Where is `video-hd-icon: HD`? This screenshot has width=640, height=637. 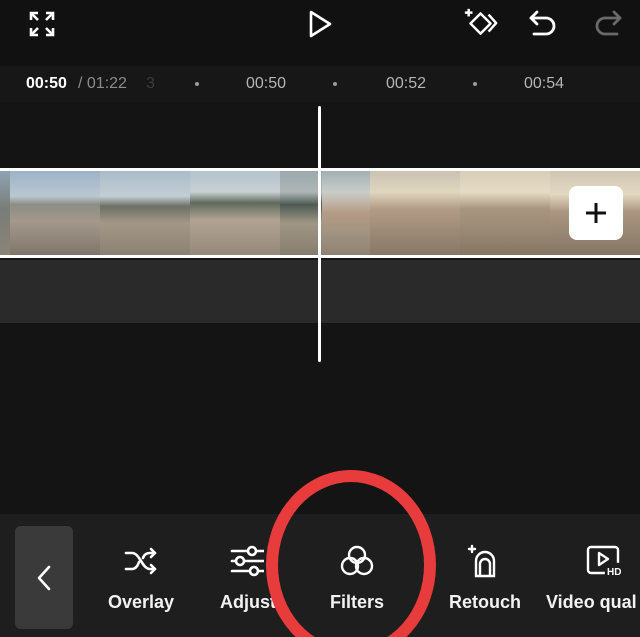 video-hd-icon: HD is located at coordinates (605, 561).